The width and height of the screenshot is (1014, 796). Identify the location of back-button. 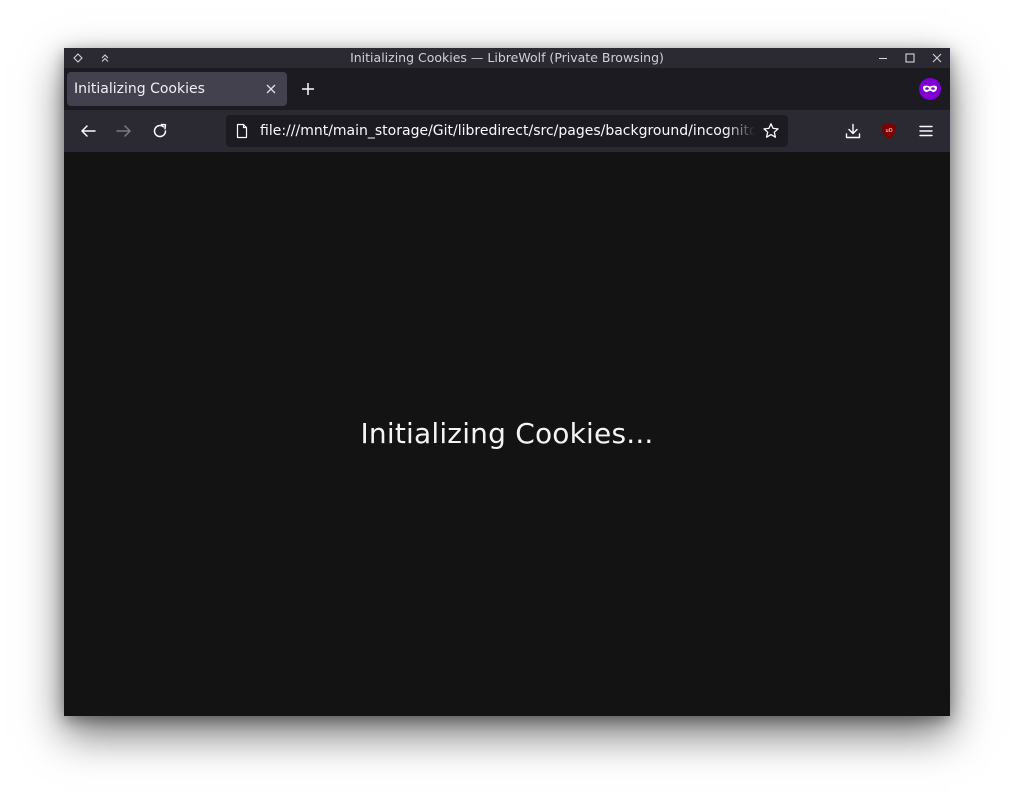
(88, 131).